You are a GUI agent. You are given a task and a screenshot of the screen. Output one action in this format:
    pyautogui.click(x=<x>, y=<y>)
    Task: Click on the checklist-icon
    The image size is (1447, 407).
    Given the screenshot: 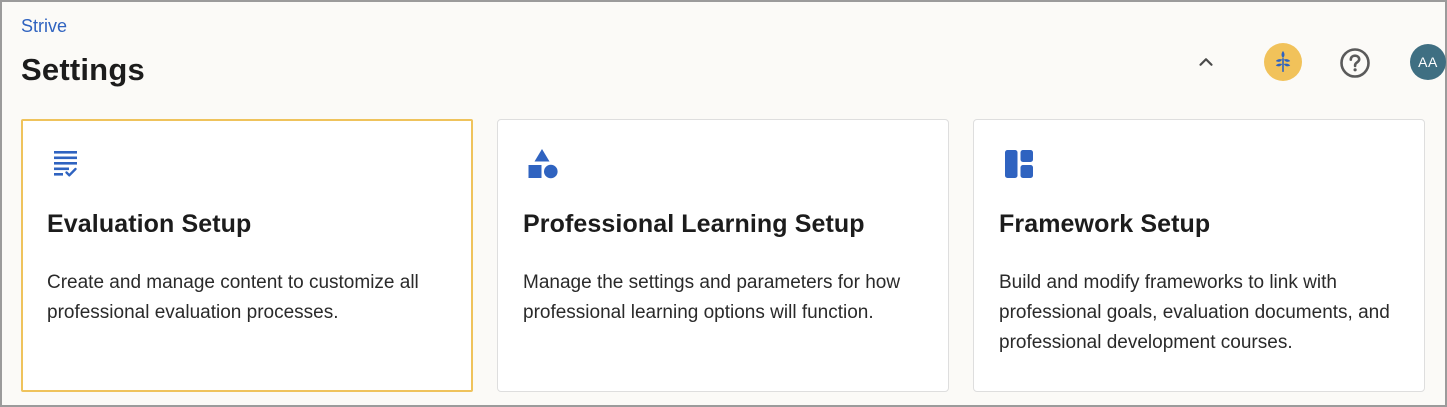 What is the action you would take?
    pyautogui.click(x=65, y=164)
    